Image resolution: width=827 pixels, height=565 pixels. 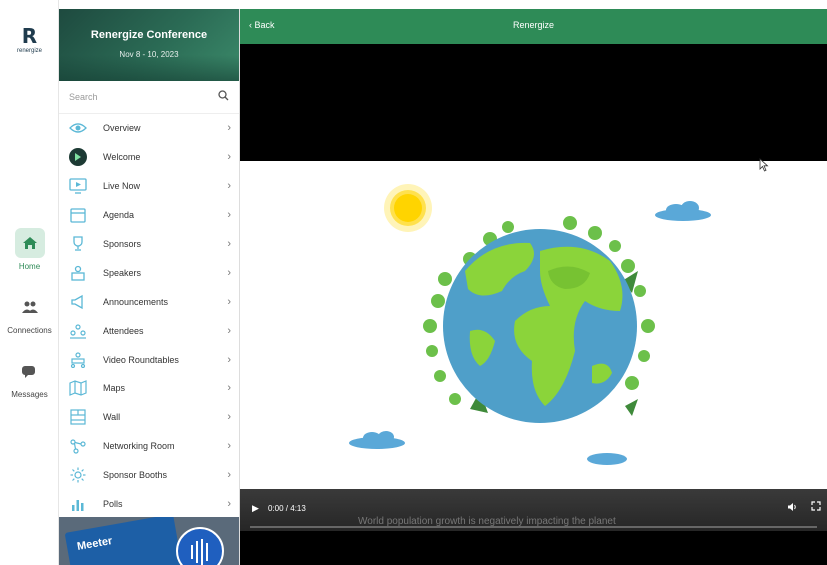 I want to click on logo-mark-icon: R, so click(x=29, y=36).